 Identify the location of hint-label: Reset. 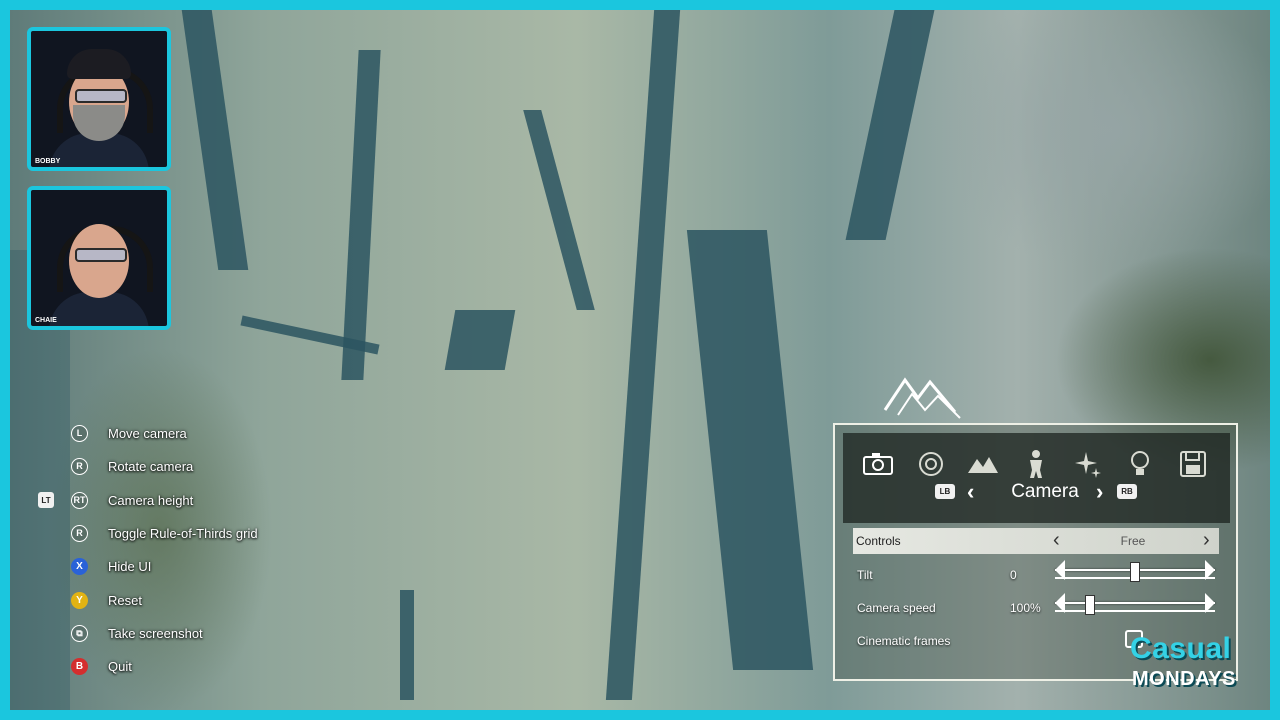
(125, 600).